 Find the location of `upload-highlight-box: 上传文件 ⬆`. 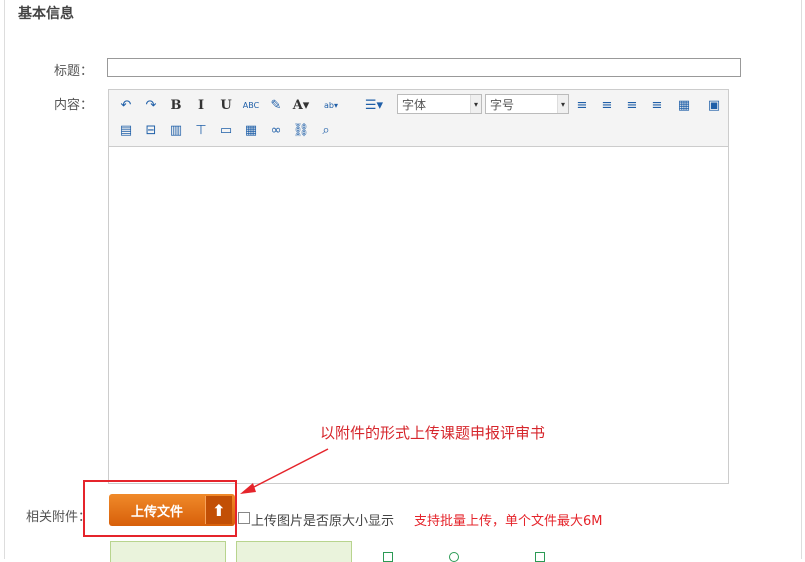

upload-highlight-box: 上传文件 ⬆ is located at coordinates (160, 508).